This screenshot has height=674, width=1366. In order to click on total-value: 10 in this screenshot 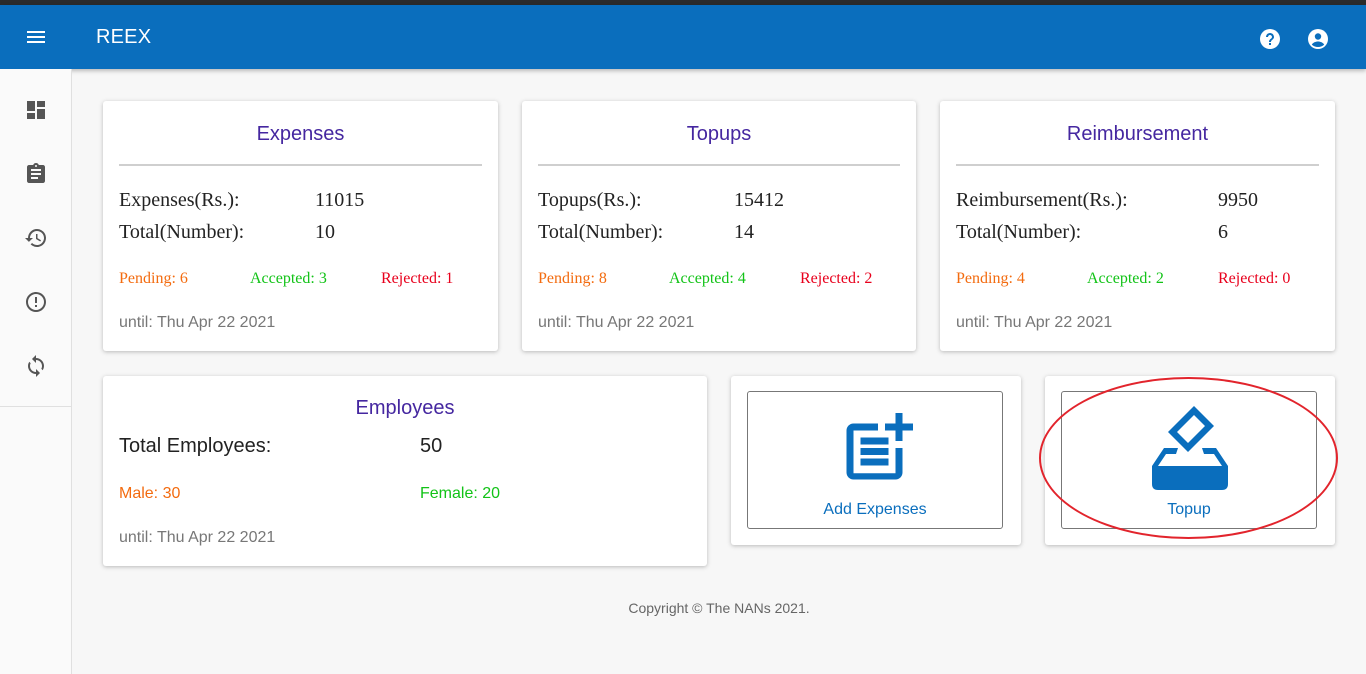, I will do `click(325, 232)`.